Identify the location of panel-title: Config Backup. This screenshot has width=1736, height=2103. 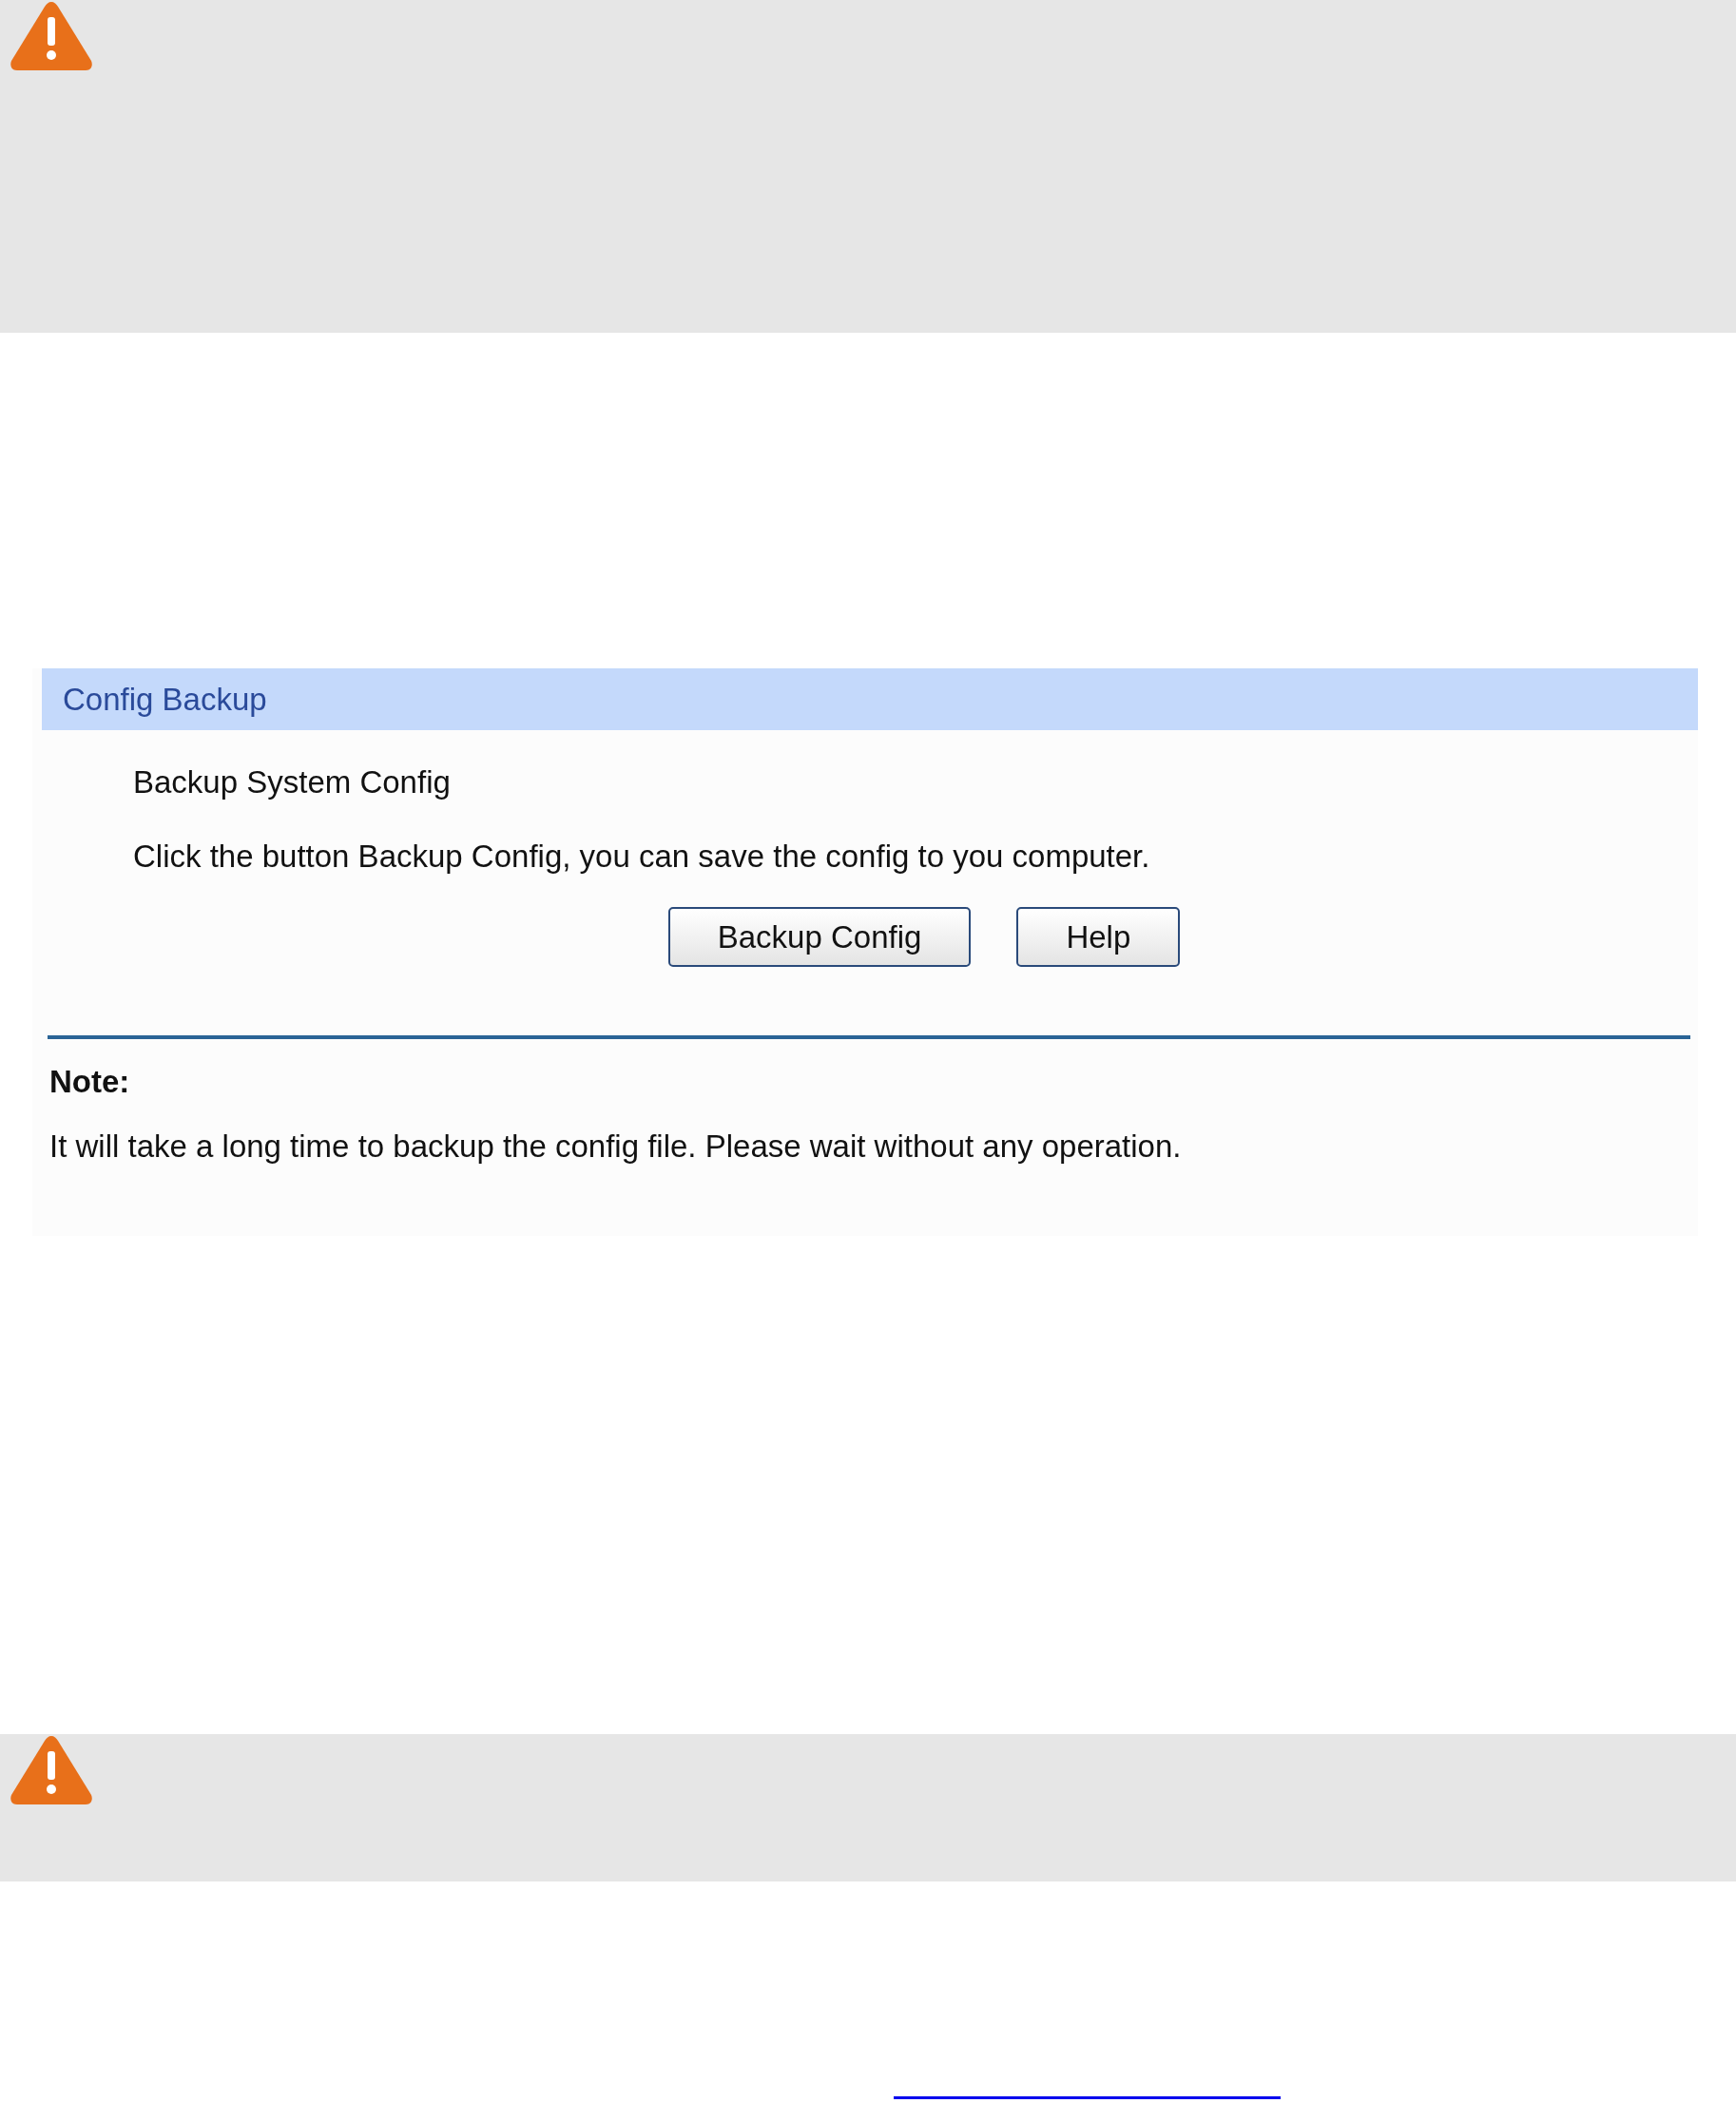
(165, 700).